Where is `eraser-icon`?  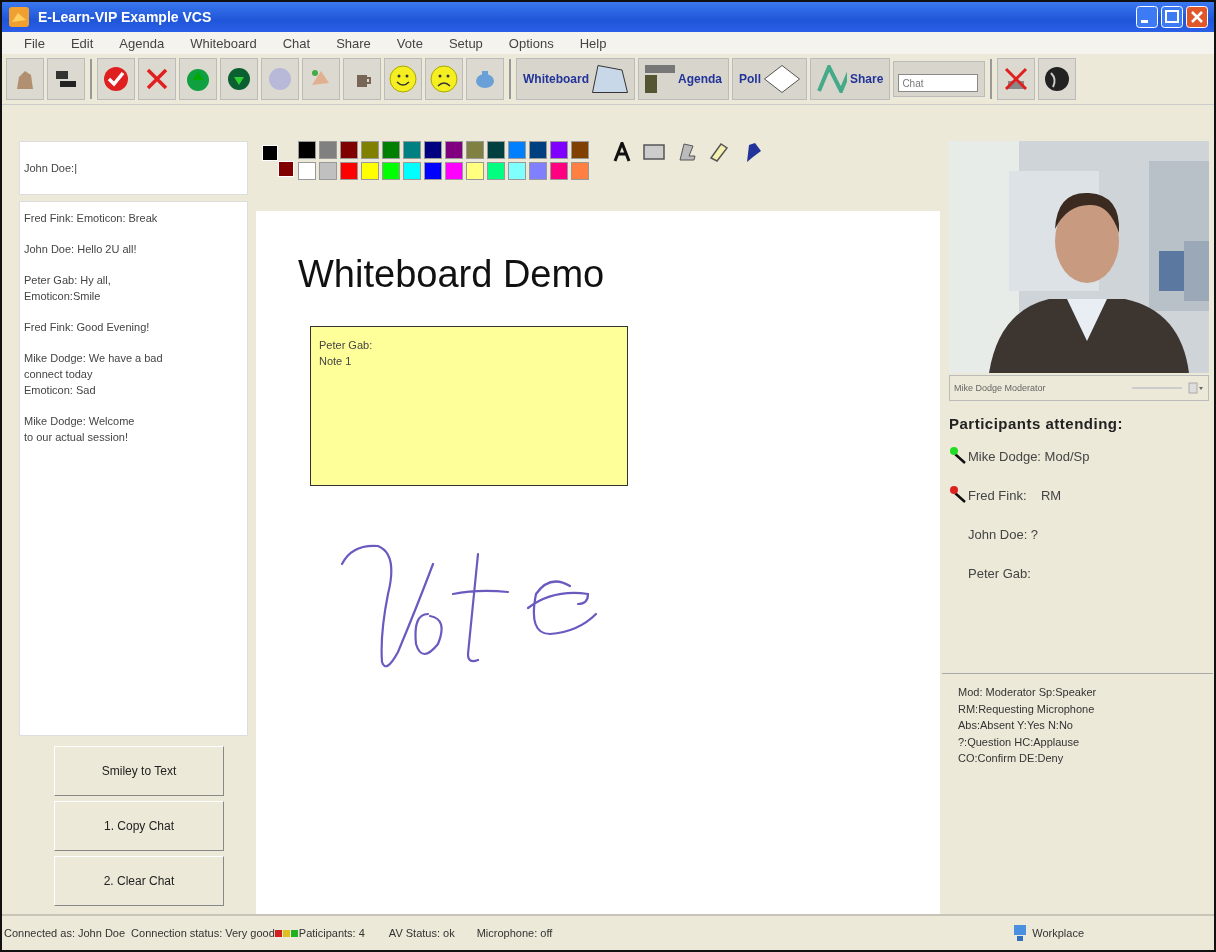 eraser-icon is located at coordinates (719, 152).